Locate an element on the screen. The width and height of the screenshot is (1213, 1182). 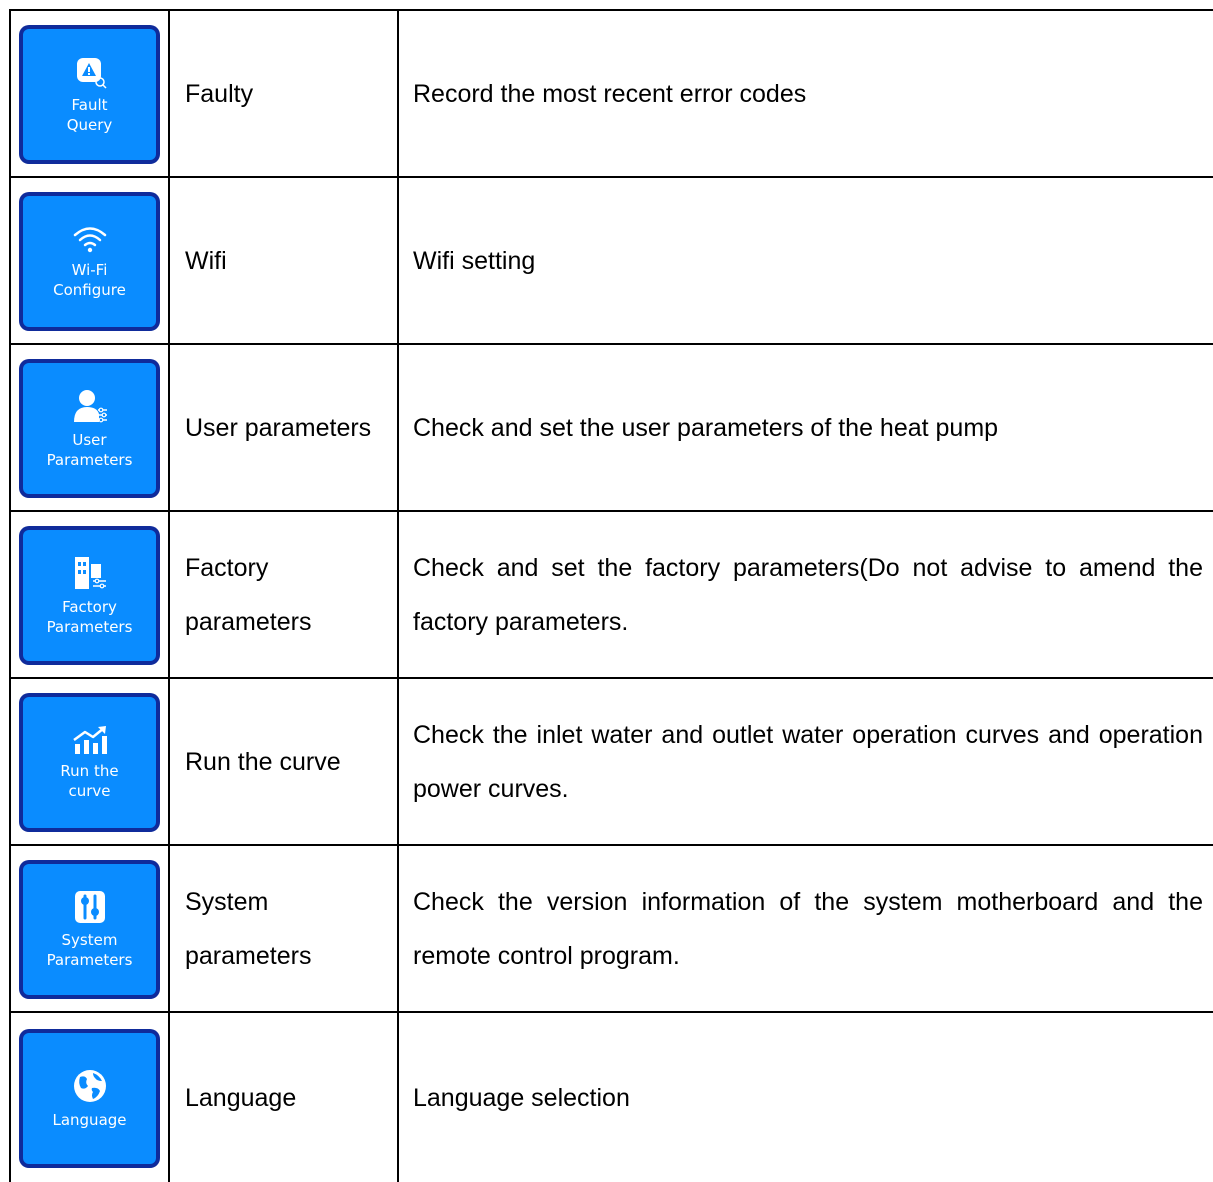
wifi-configure-tile: Wi-Fi Configure is located at coordinates (89, 261).